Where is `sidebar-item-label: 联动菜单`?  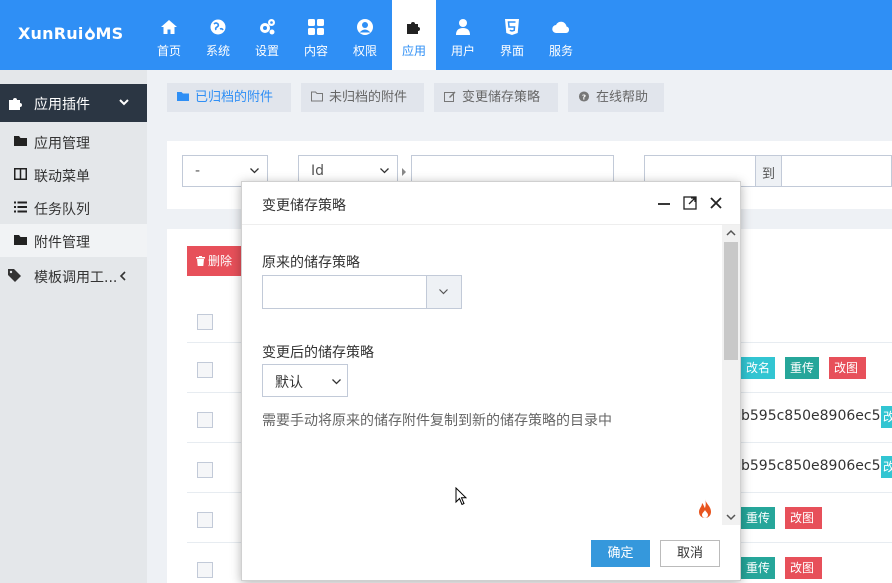
sidebar-item-label: 联动菜单 is located at coordinates (62, 177).